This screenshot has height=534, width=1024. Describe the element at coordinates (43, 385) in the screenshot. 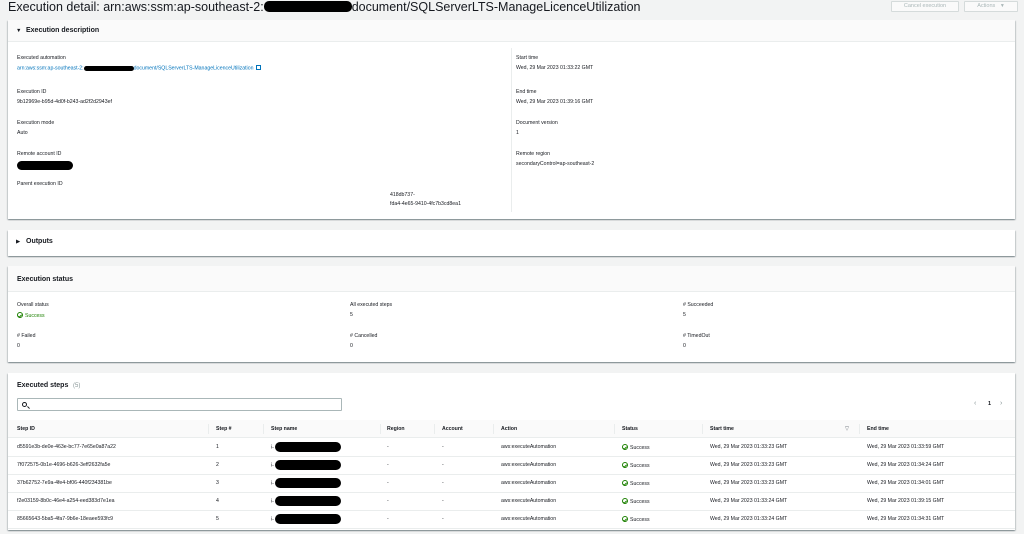

I see `executed-steps-title: Executed steps` at that location.